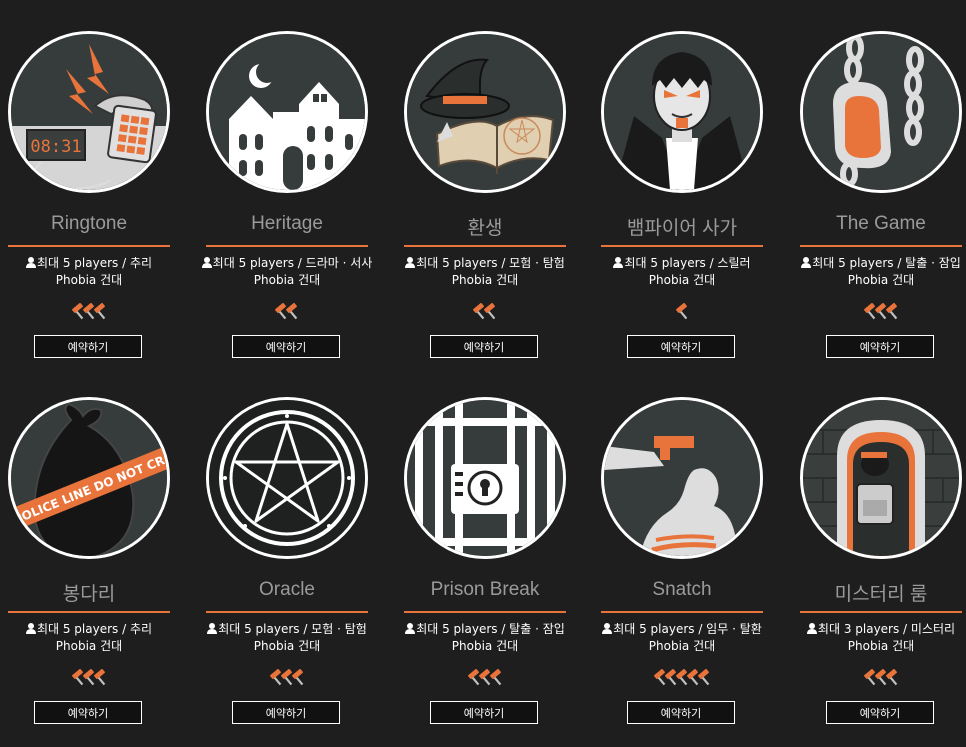 The width and height of the screenshot is (966, 747). I want to click on clock-display: 08:31, so click(55, 147).